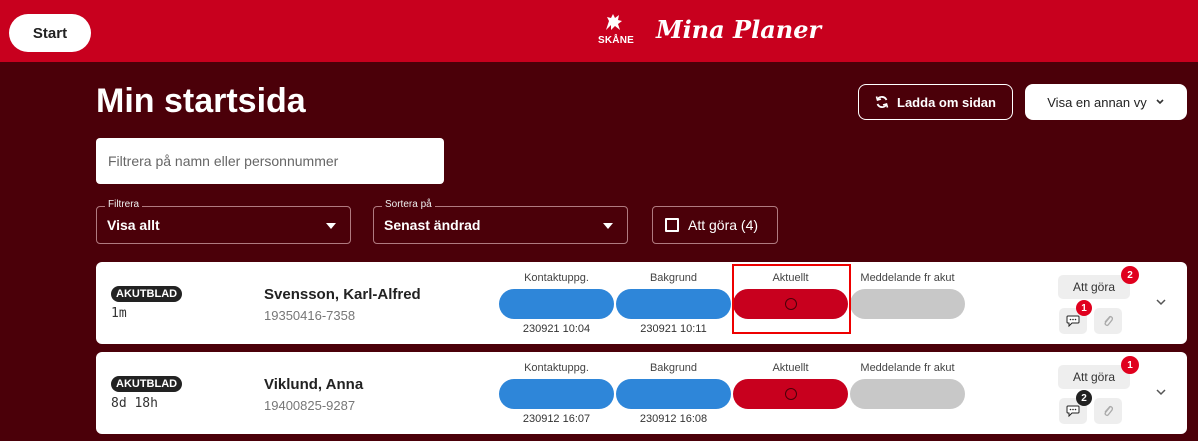 The height and width of the screenshot is (441, 1198). Describe the element at coordinates (119, 313) in the screenshot. I see `patient-age: 1m` at that location.